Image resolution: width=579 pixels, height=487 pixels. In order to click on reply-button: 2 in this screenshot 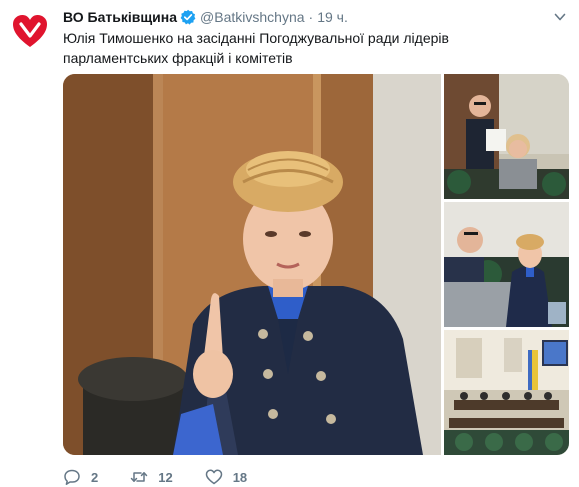, I will do `click(80, 477)`.